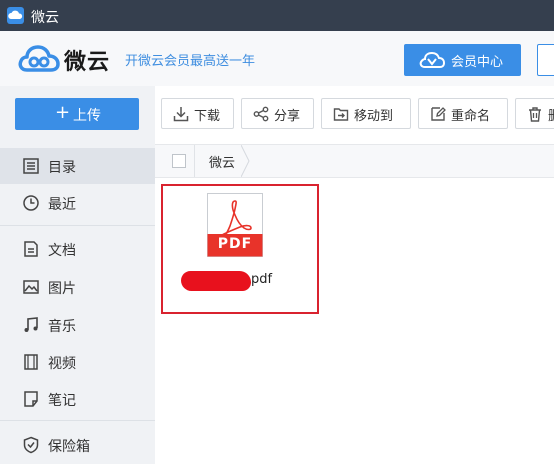 The image size is (554, 464). Describe the element at coordinates (15, 15) in the screenshot. I see `weiyun-app-icon` at that location.